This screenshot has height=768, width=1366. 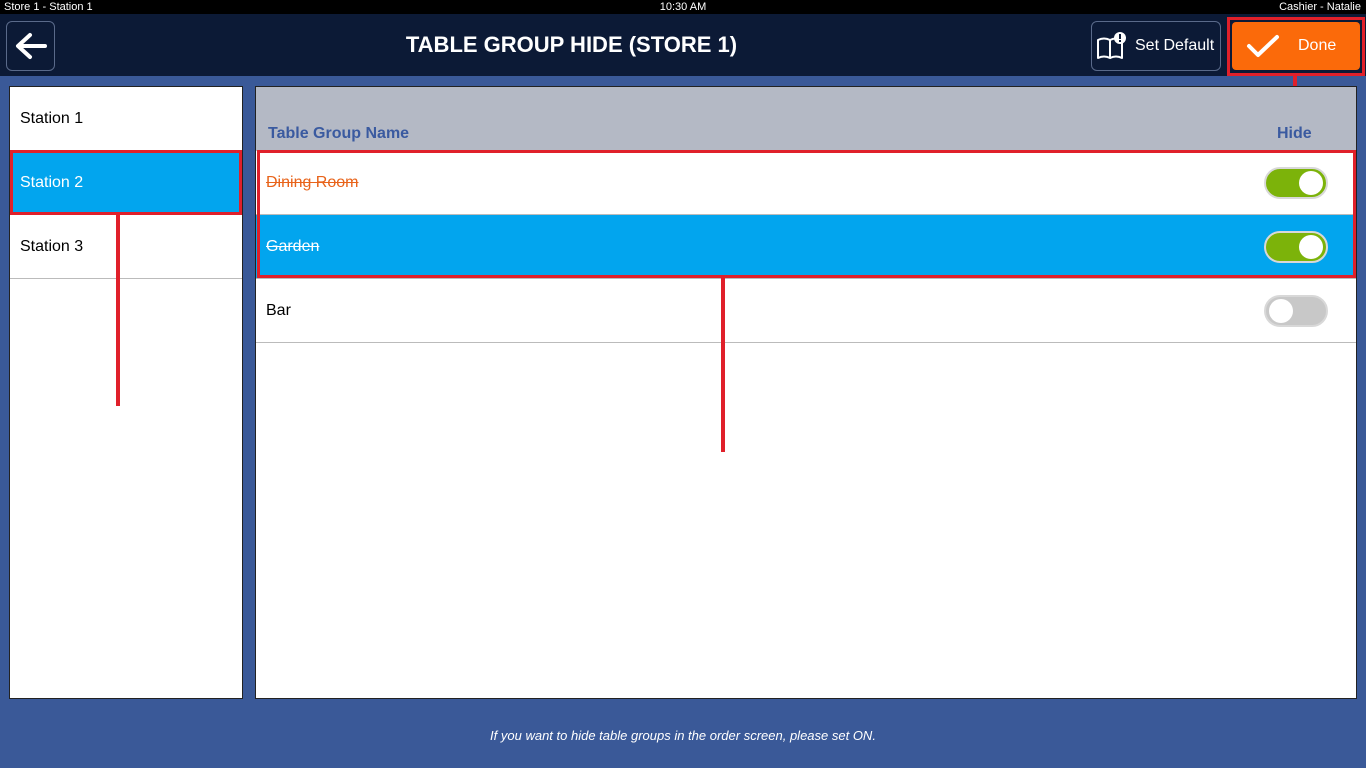 What do you see at coordinates (1320, 7) in the screenshot?
I see `user-label: Cashier - Natalie` at bounding box center [1320, 7].